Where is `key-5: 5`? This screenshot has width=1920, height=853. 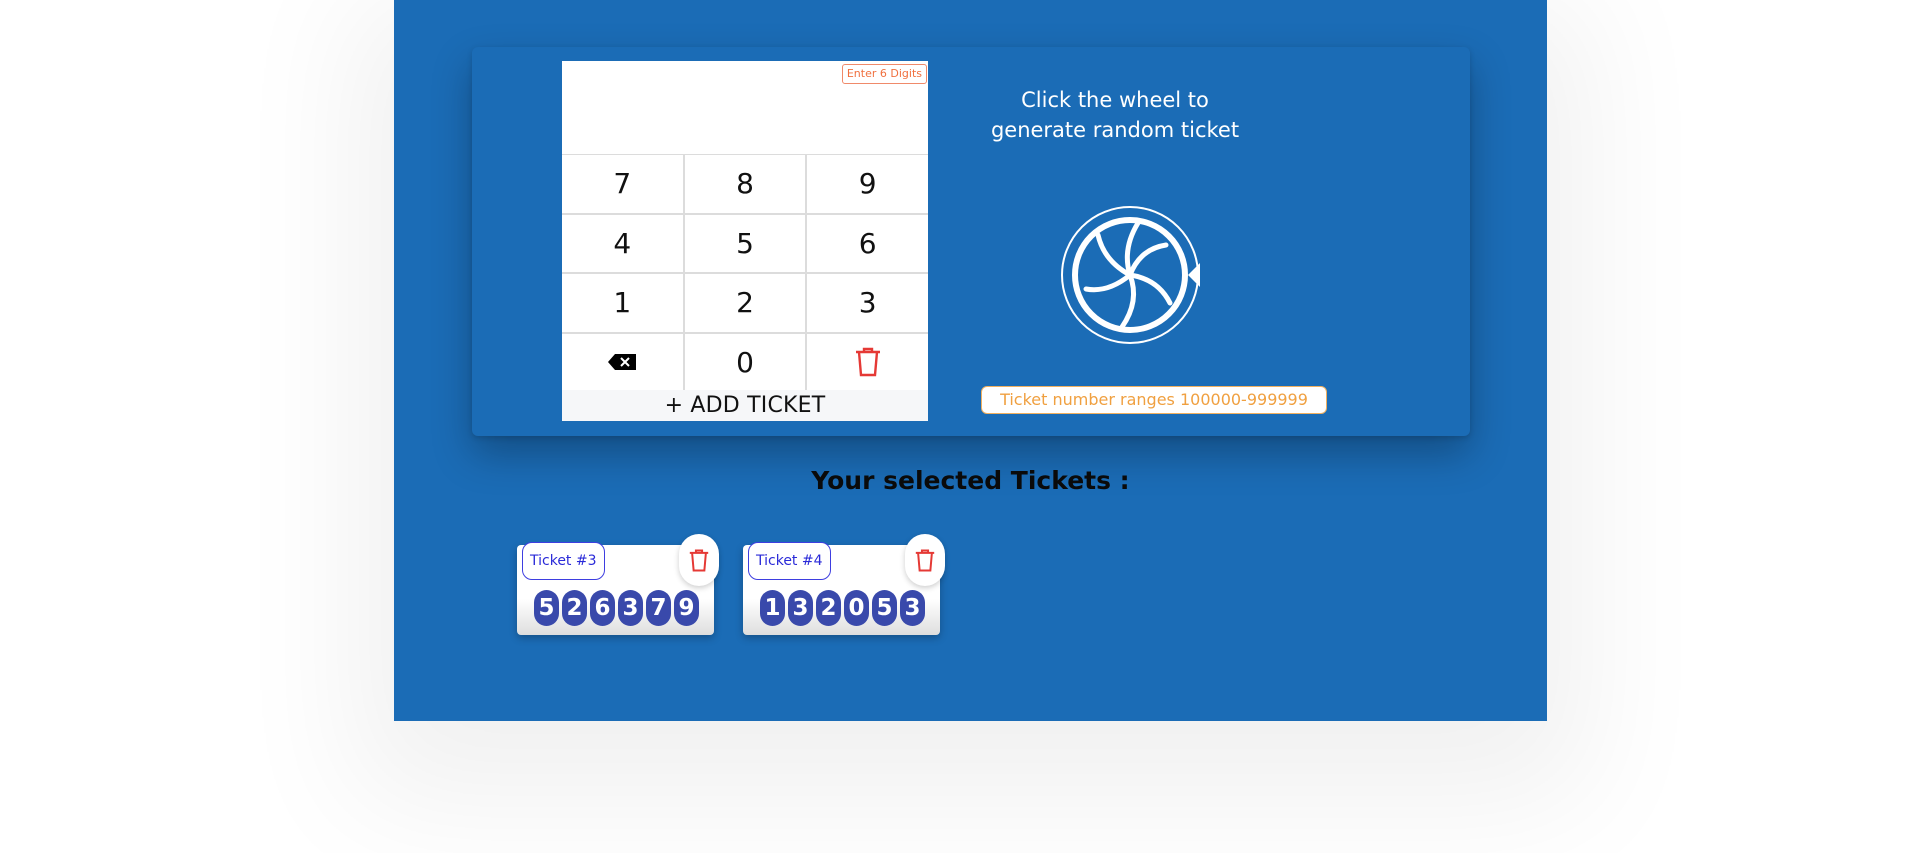 key-5: 5 is located at coordinates (745, 243).